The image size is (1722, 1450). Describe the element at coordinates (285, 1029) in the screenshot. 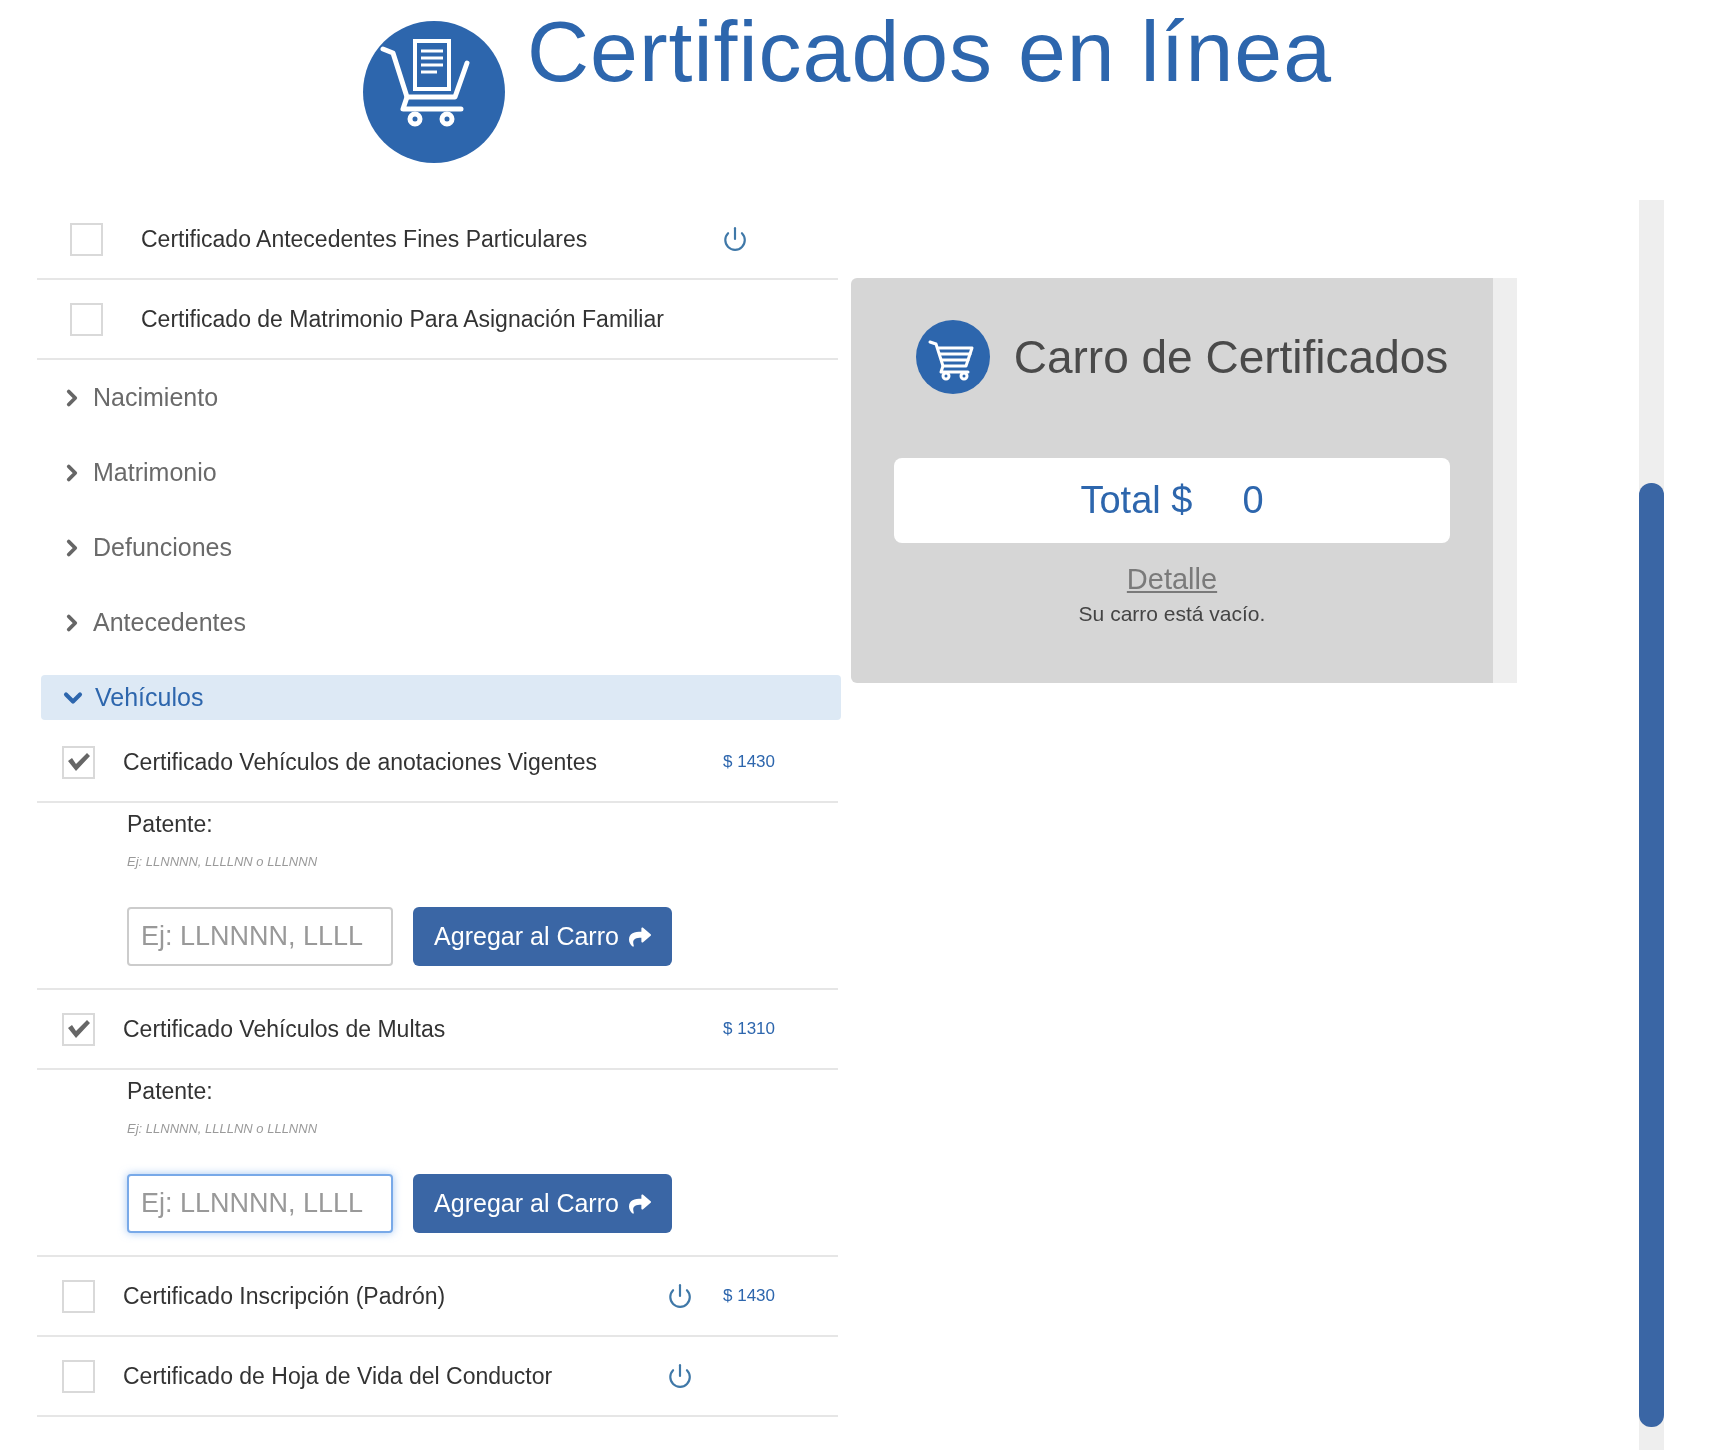

I see `certificate-label: Certificado Vehículos de Multas` at that location.